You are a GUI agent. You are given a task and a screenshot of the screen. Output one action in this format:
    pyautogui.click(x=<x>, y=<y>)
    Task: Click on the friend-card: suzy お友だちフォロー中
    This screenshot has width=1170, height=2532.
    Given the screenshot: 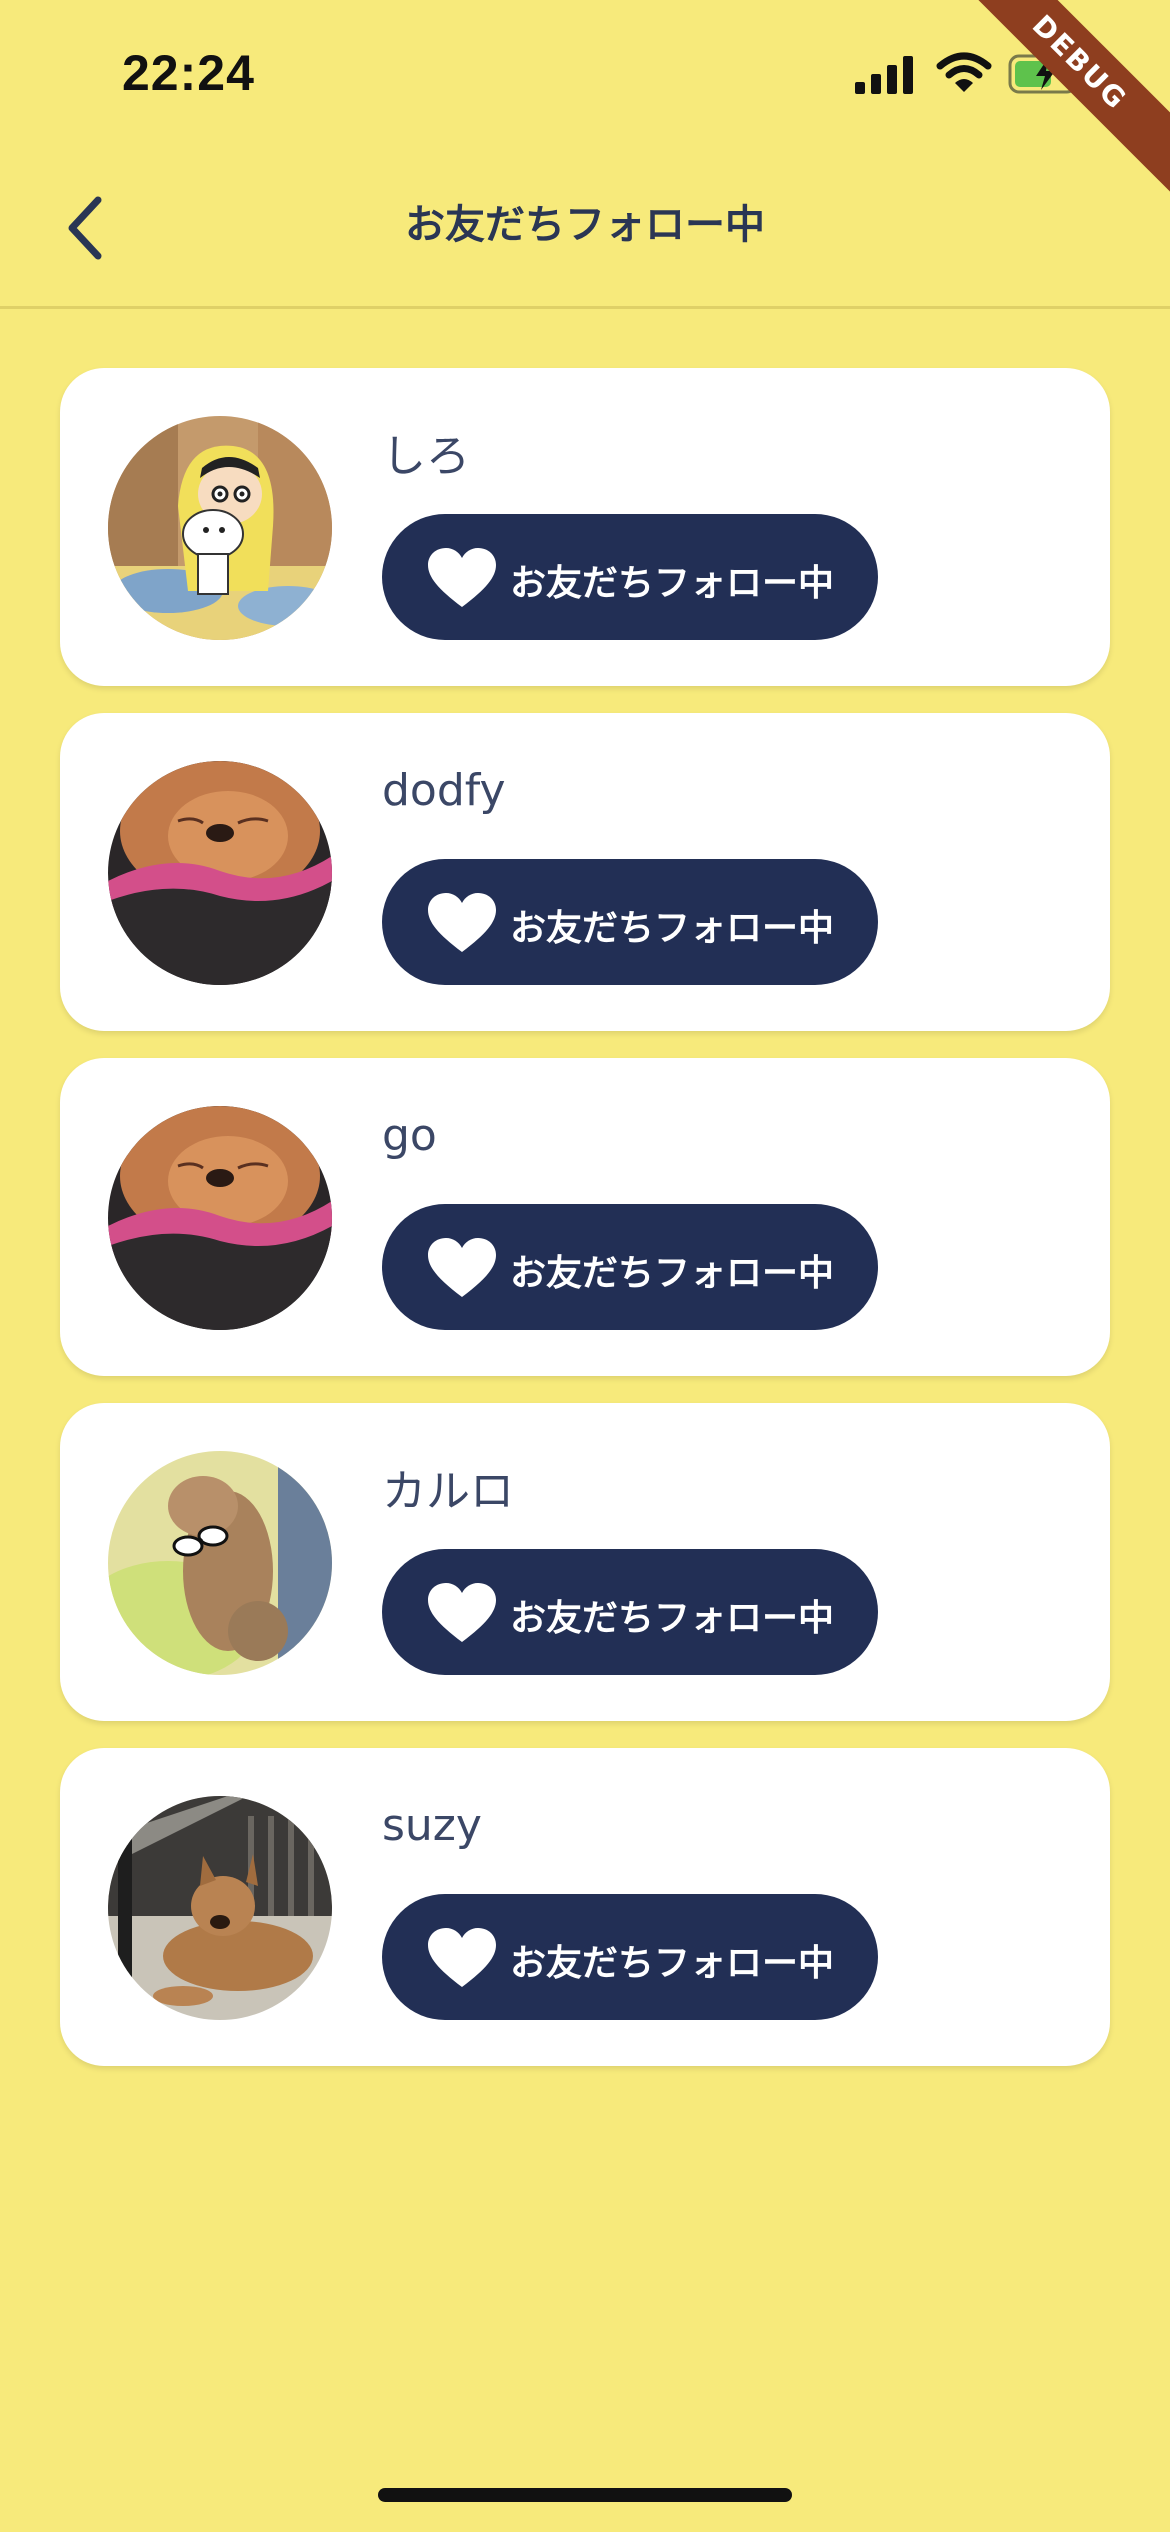 What is the action you would take?
    pyautogui.click(x=585, y=1907)
    